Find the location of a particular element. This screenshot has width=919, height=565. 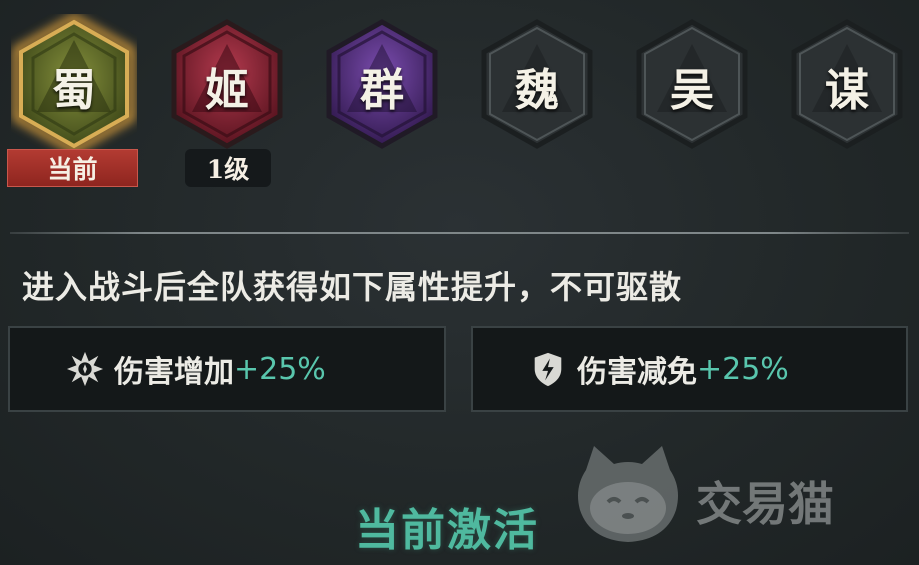

shield-bolt-icon is located at coordinates (548, 369).